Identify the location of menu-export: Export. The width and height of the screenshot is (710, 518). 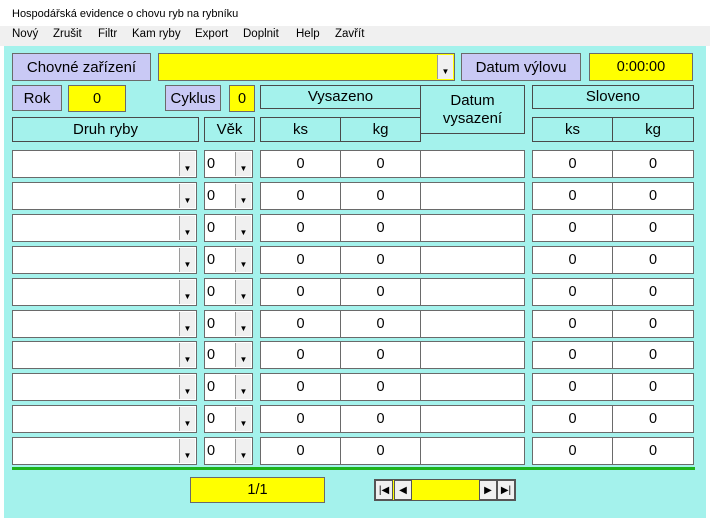
(211, 34).